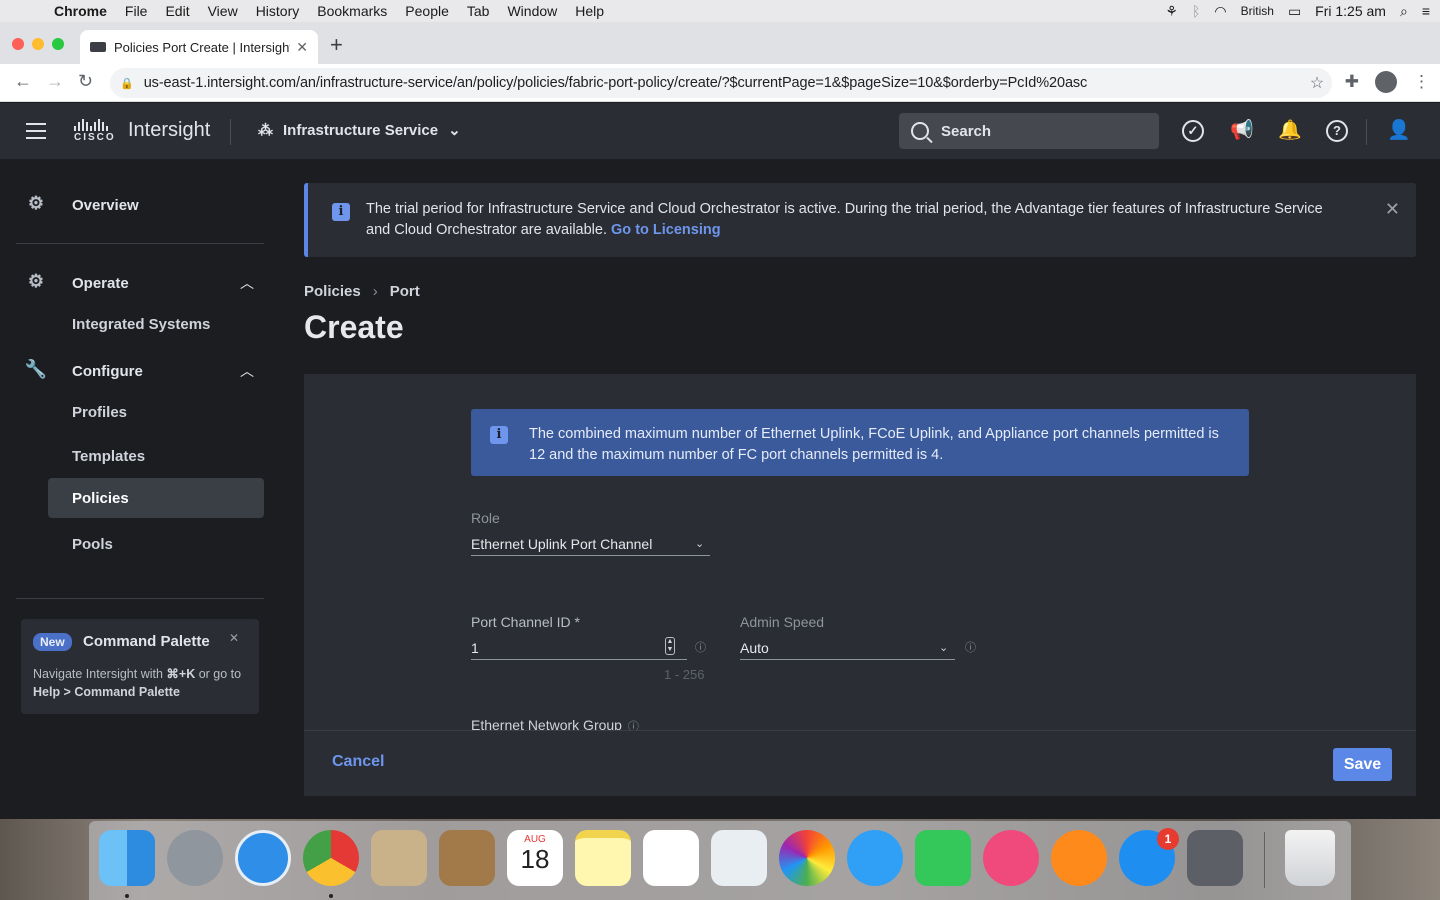 The image size is (1440, 900). Describe the element at coordinates (684, 674) in the screenshot. I see `port-channel-range: 1 - 256` at that location.